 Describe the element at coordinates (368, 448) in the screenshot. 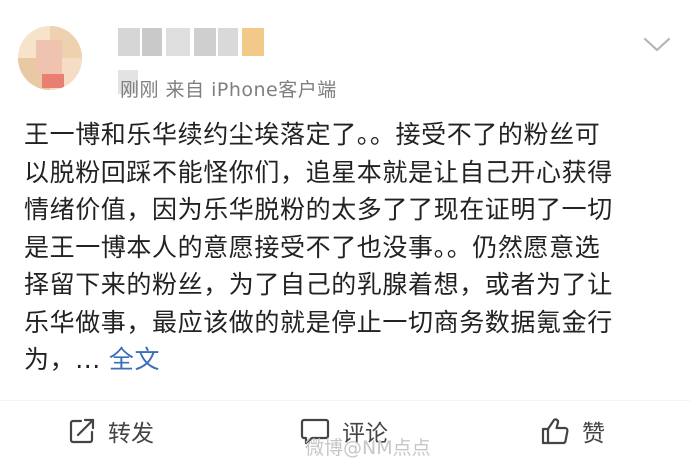

I see `watermark: 微博@NM点点` at that location.